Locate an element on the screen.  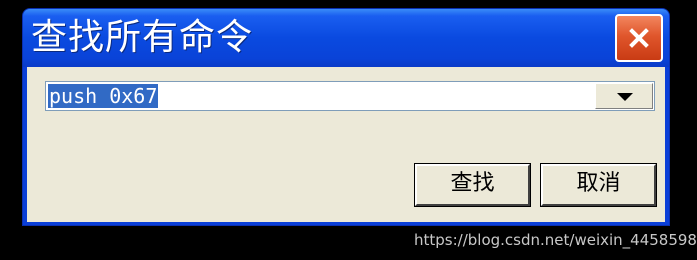
close-button is located at coordinates (639, 38).